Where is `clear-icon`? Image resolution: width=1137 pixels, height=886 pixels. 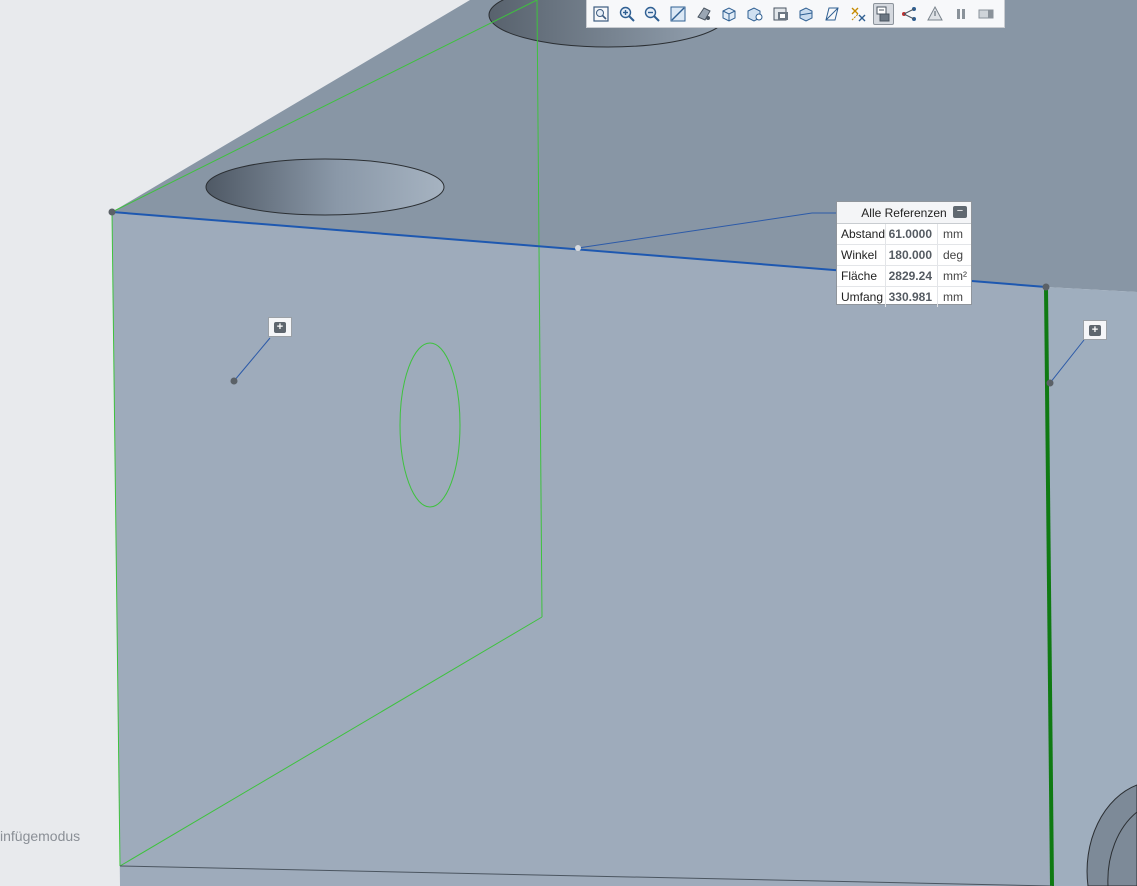
clear-icon is located at coordinates (986, 14).